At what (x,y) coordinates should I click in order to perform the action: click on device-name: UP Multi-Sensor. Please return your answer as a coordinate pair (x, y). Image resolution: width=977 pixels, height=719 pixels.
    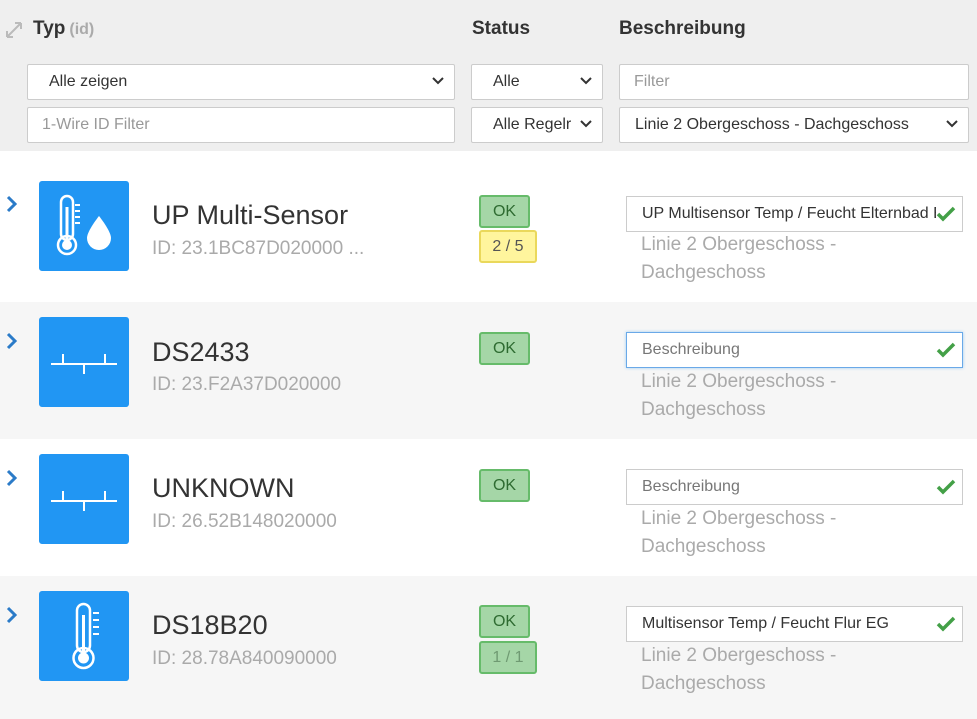
    Looking at the image, I should click on (250, 215).